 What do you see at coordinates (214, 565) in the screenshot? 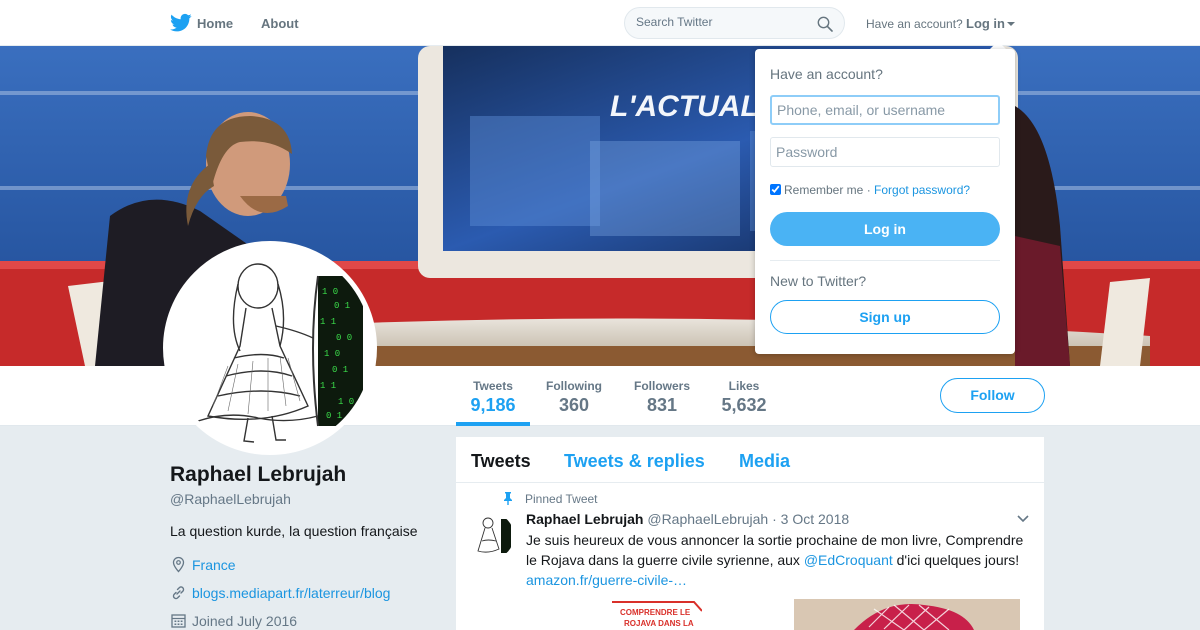
I see `location-link: France` at bounding box center [214, 565].